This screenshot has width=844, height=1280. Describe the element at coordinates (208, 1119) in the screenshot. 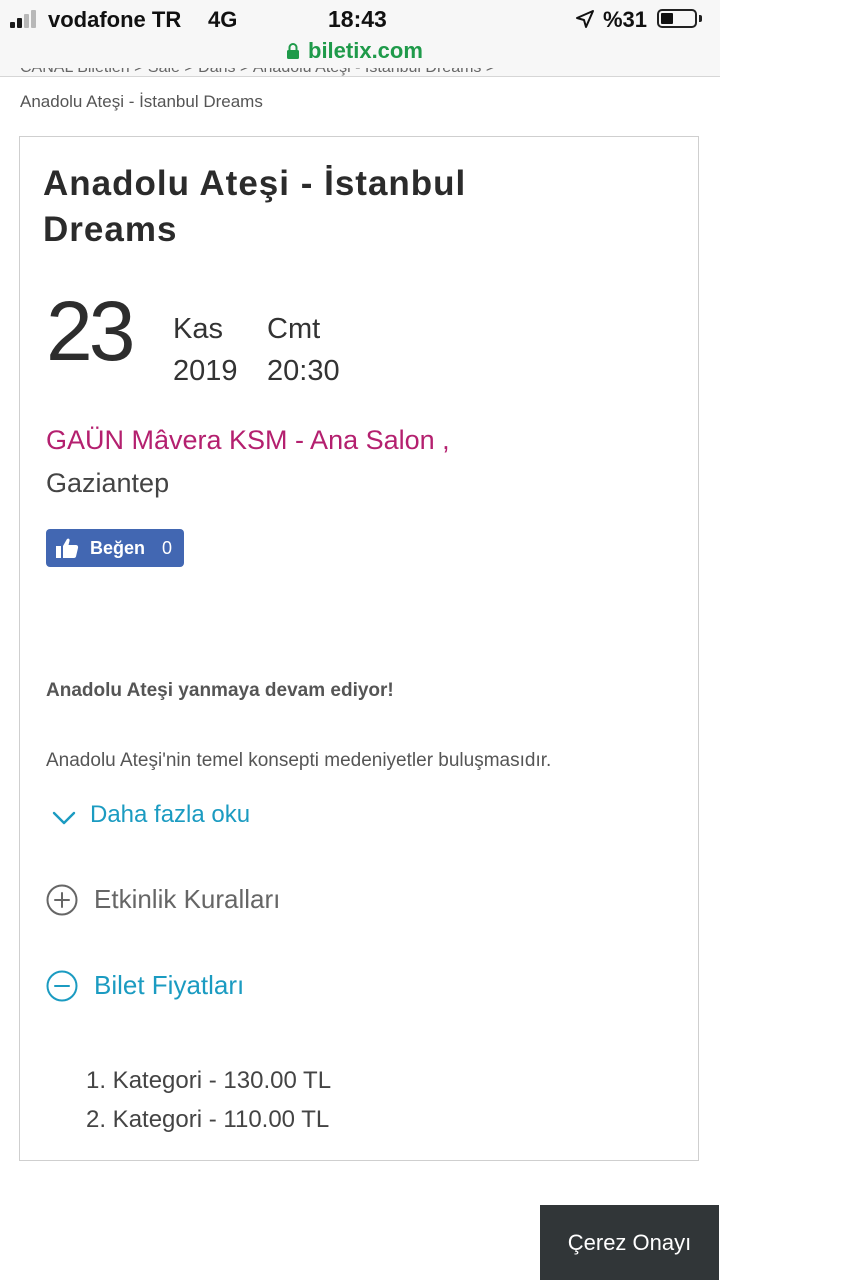

I see `price-item: 2. Kategori - 110.00 TL` at that location.